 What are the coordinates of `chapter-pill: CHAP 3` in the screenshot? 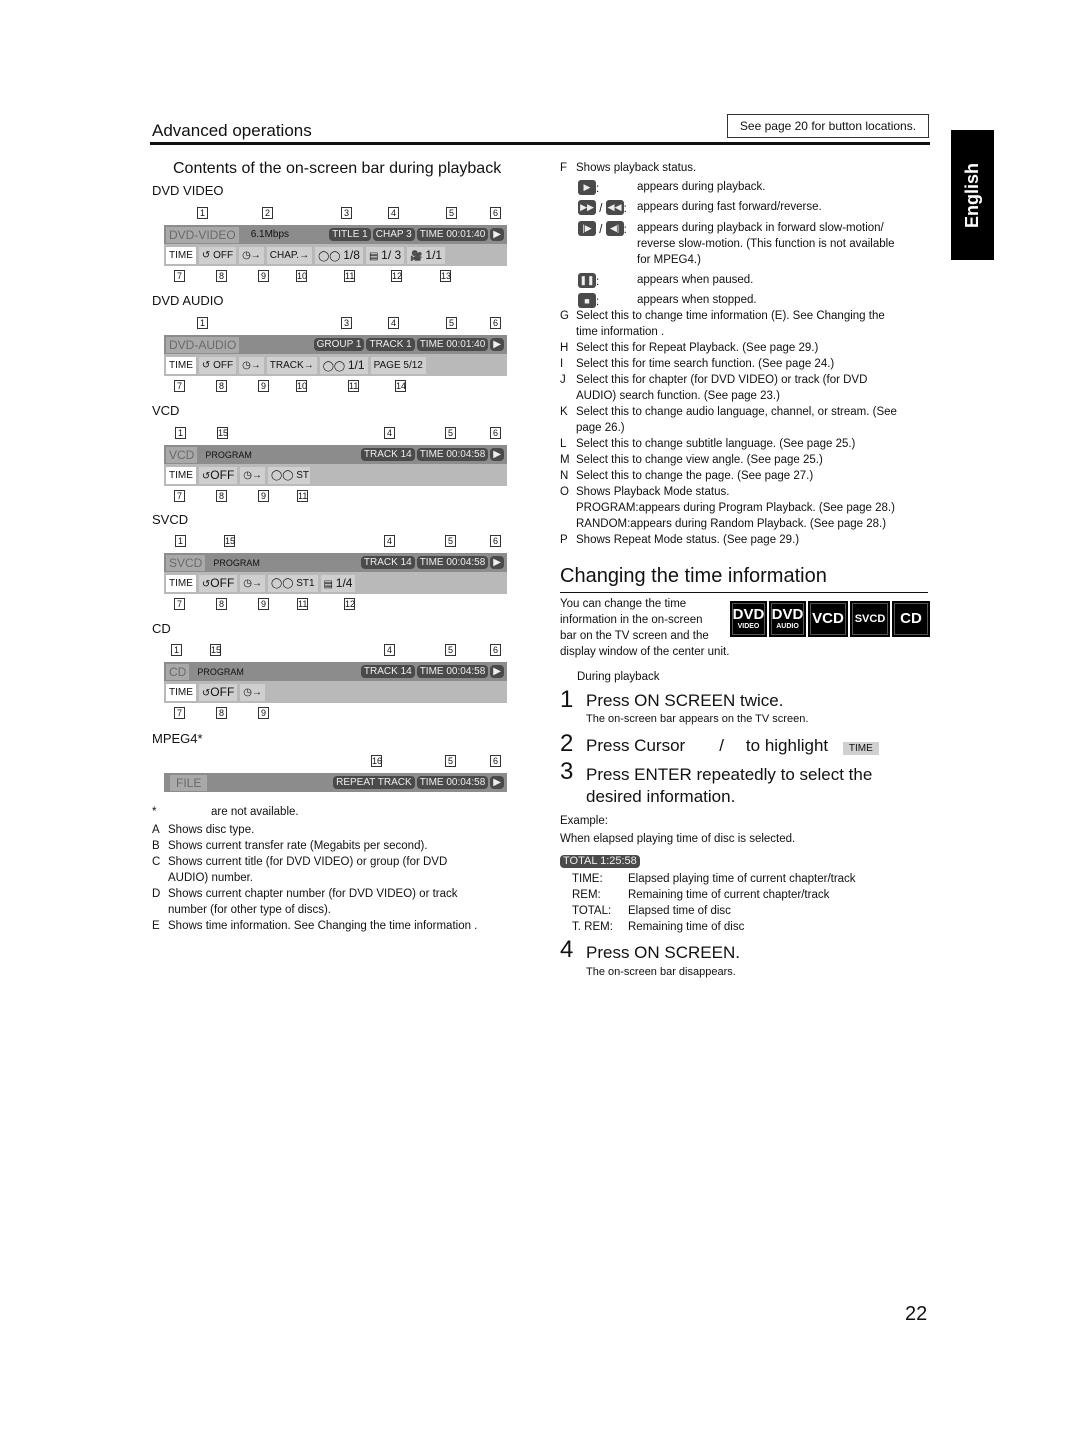 It's located at (393, 234).